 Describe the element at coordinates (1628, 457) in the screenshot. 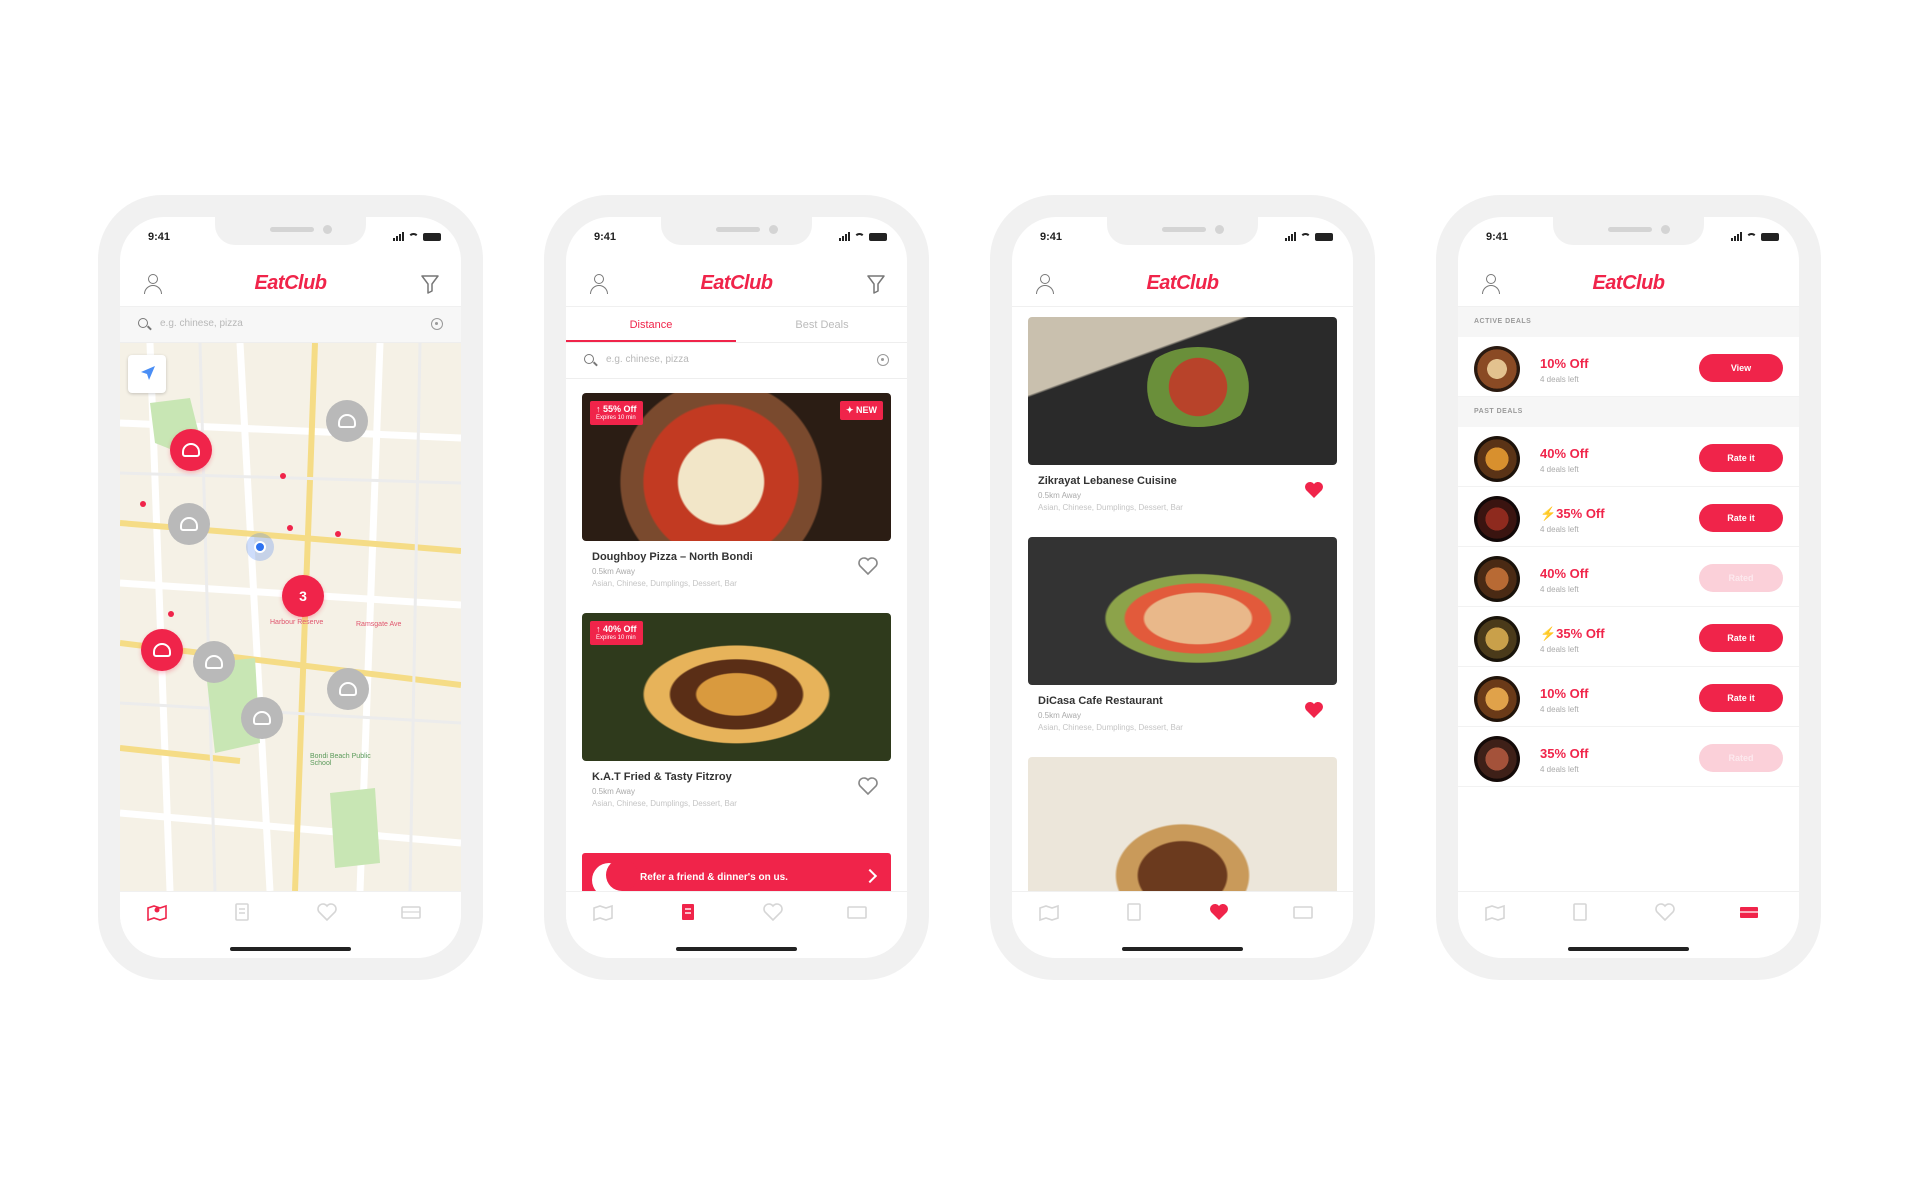

I see `deal-row: 40% Off 4 deals left Rate it` at that location.